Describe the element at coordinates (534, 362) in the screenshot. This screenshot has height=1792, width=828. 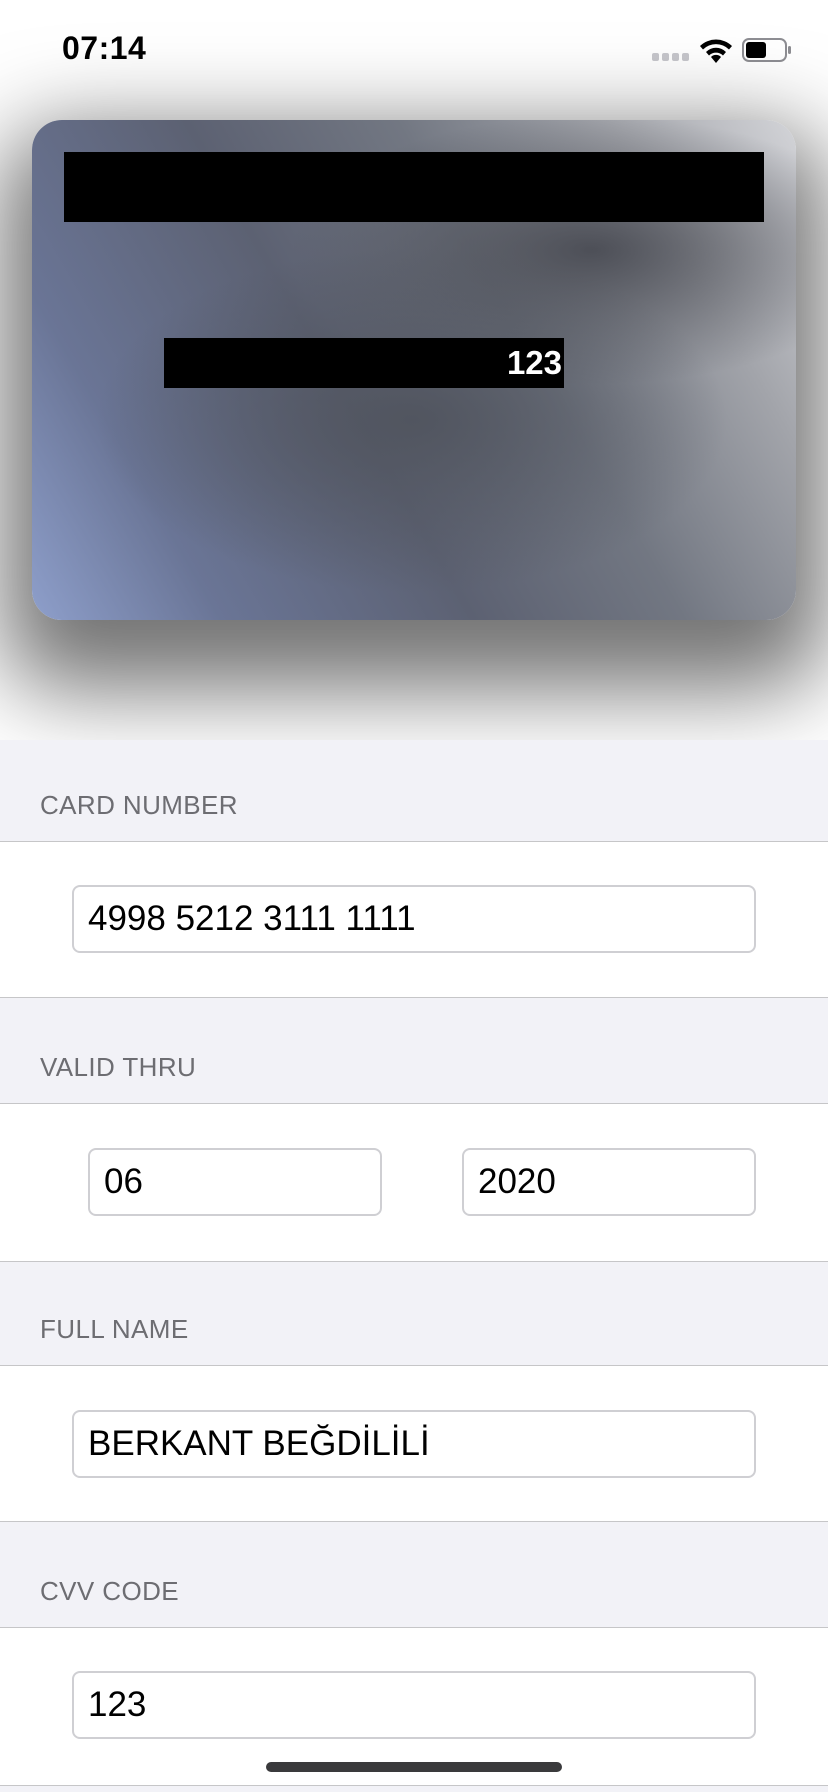
I see `card-cvv-text: 123` at that location.